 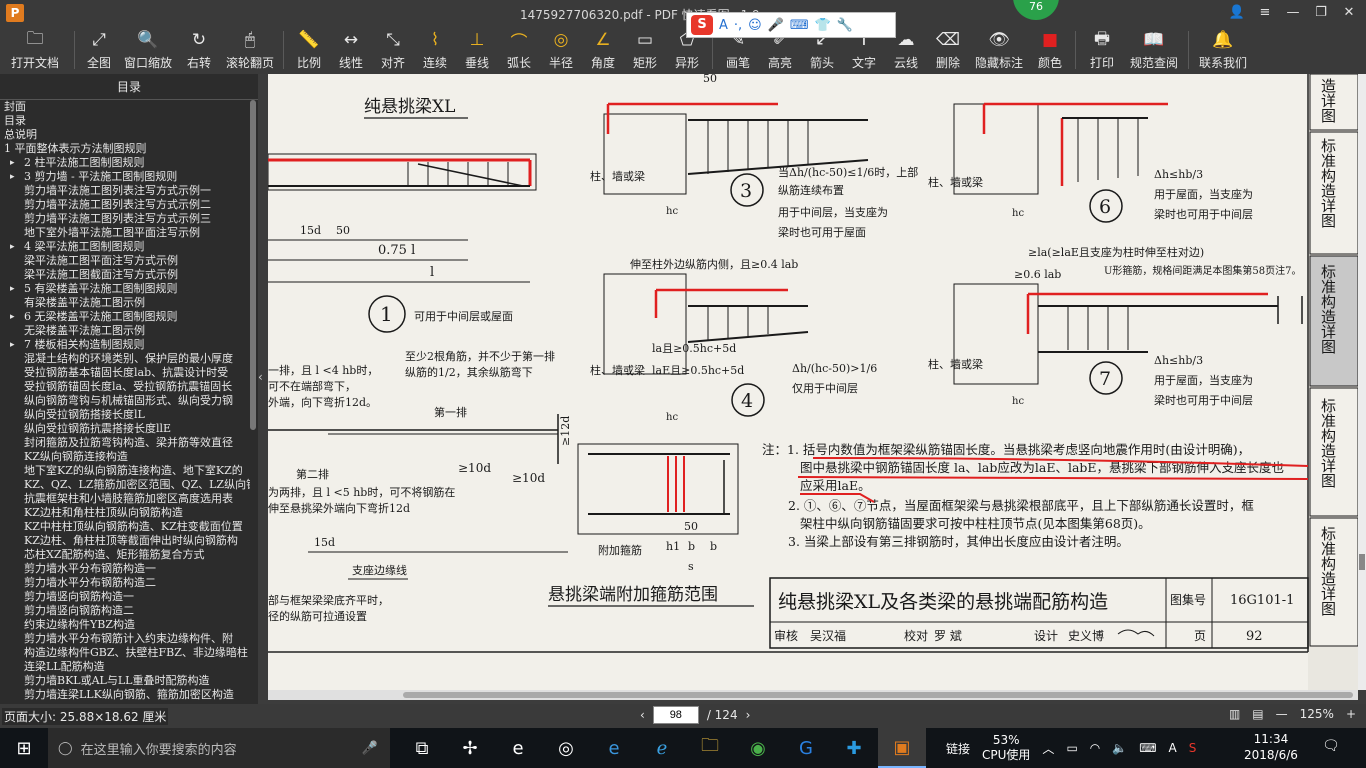 What do you see at coordinates (614, 748) in the screenshot?
I see `edge-icon: e` at bounding box center [614, 748].